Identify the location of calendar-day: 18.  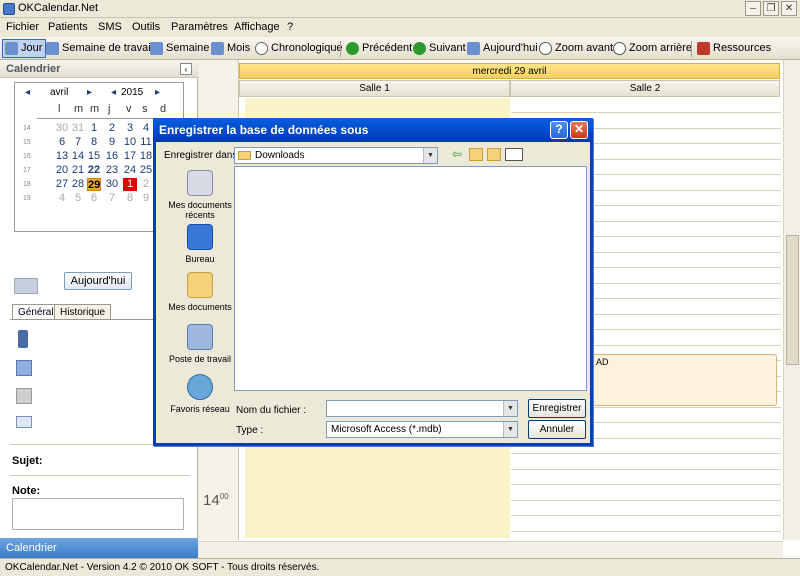
(146, 156).